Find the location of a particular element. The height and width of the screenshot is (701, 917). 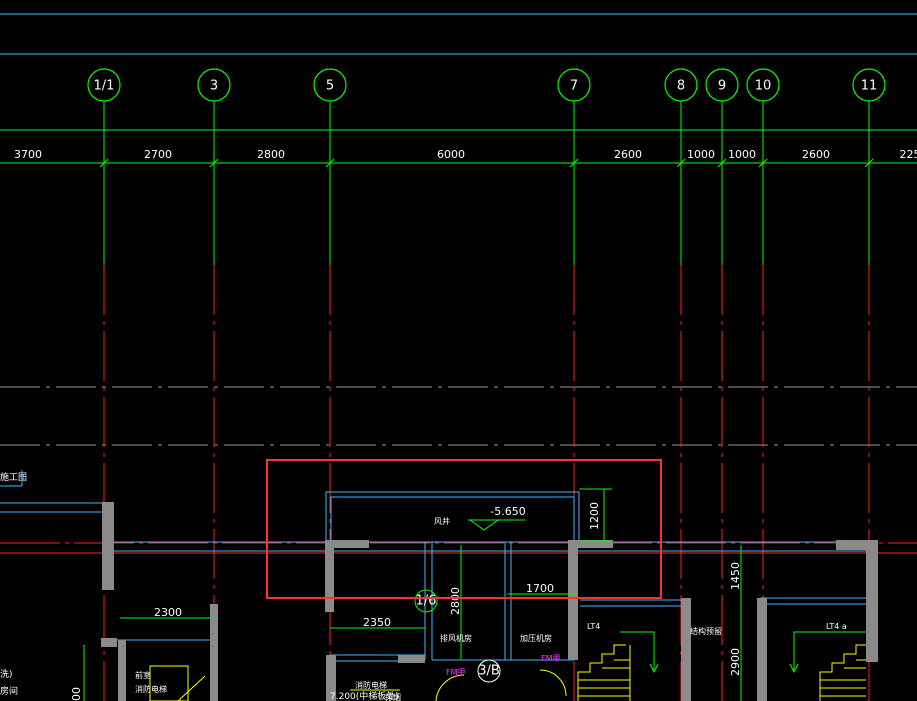

room-label: 风井 is located at coordinates (442, 521).